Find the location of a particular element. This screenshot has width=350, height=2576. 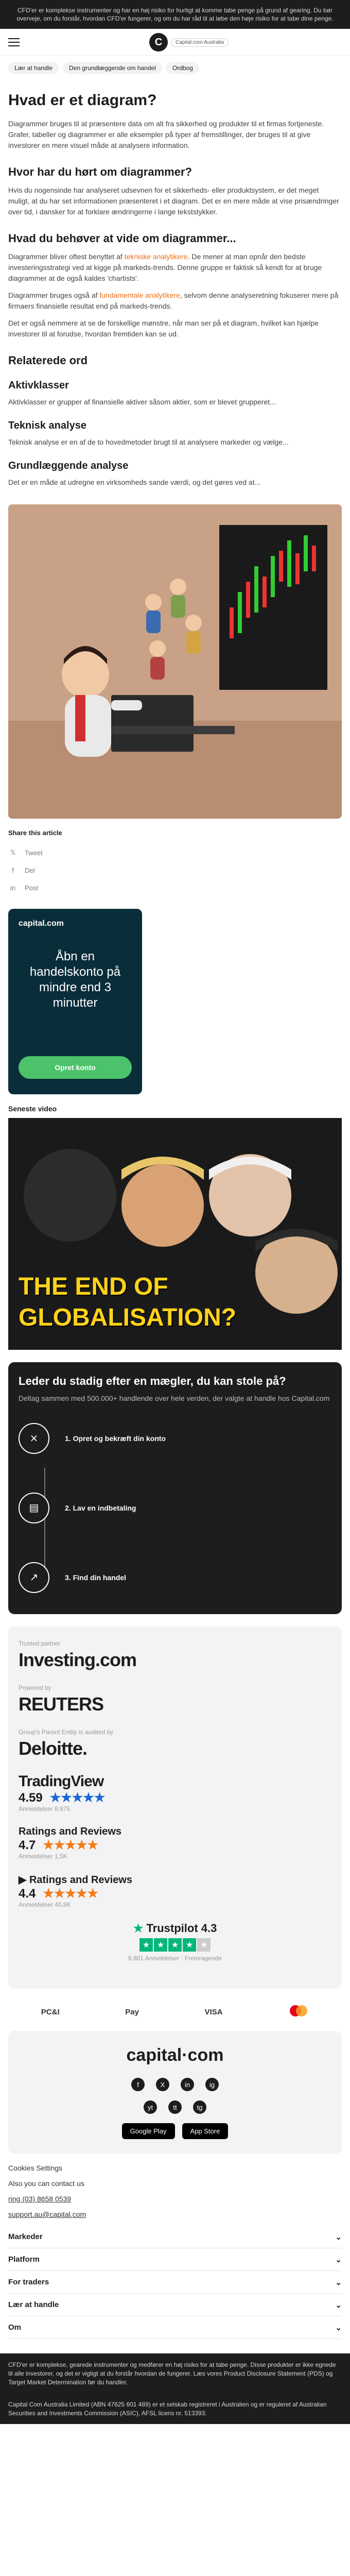

cookies-settings-link: Cookies Settings is located at coordinates (175, 2168).